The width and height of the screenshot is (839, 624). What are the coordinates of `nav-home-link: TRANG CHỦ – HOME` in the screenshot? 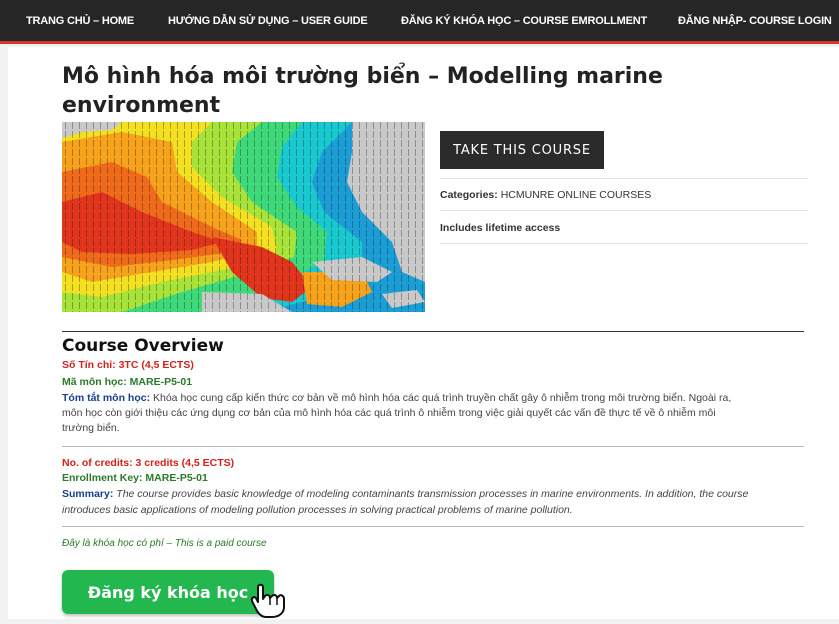 It's located at (80, 21).